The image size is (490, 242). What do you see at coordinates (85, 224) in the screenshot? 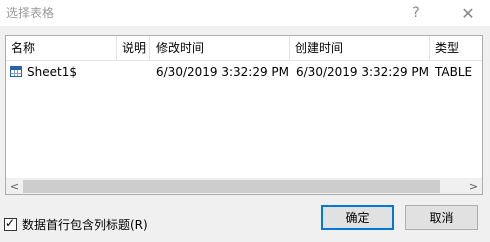
I see `header-row-label: 数据首行包含列标题(R)` at bounding box center [85, 224].